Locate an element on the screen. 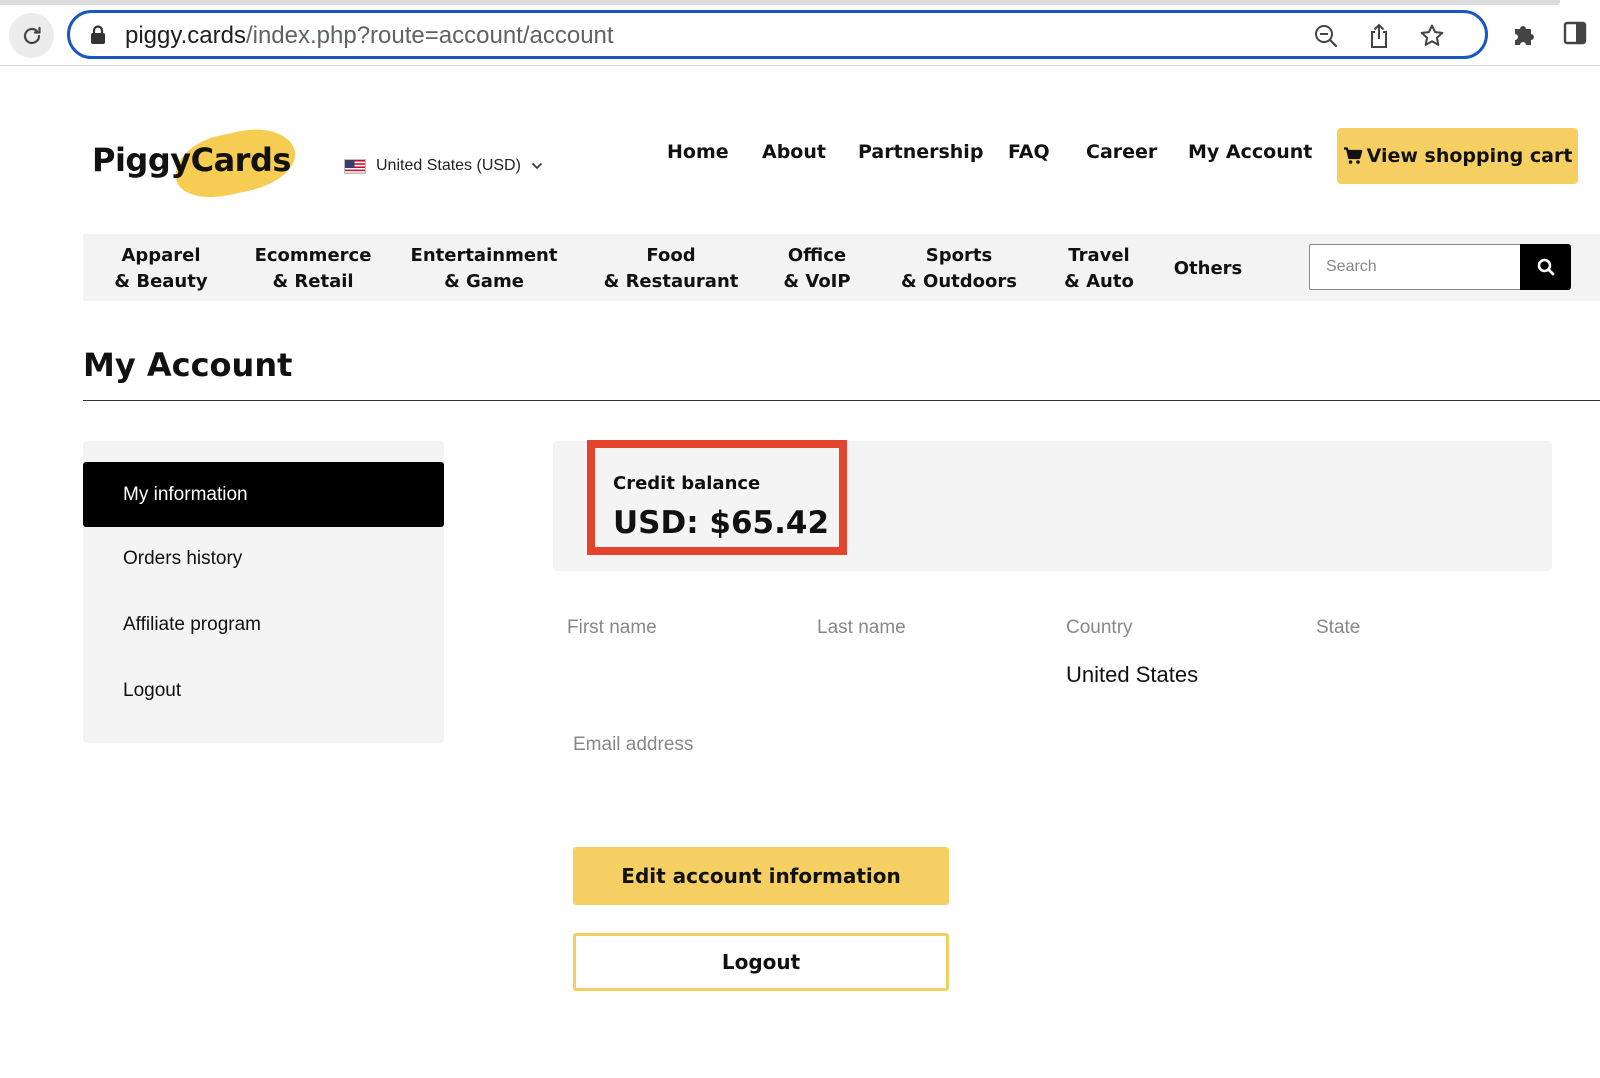 This screenshot has width=1600, height=1078. edit-account-button: Edit account information is located at coordinates (761, 876).